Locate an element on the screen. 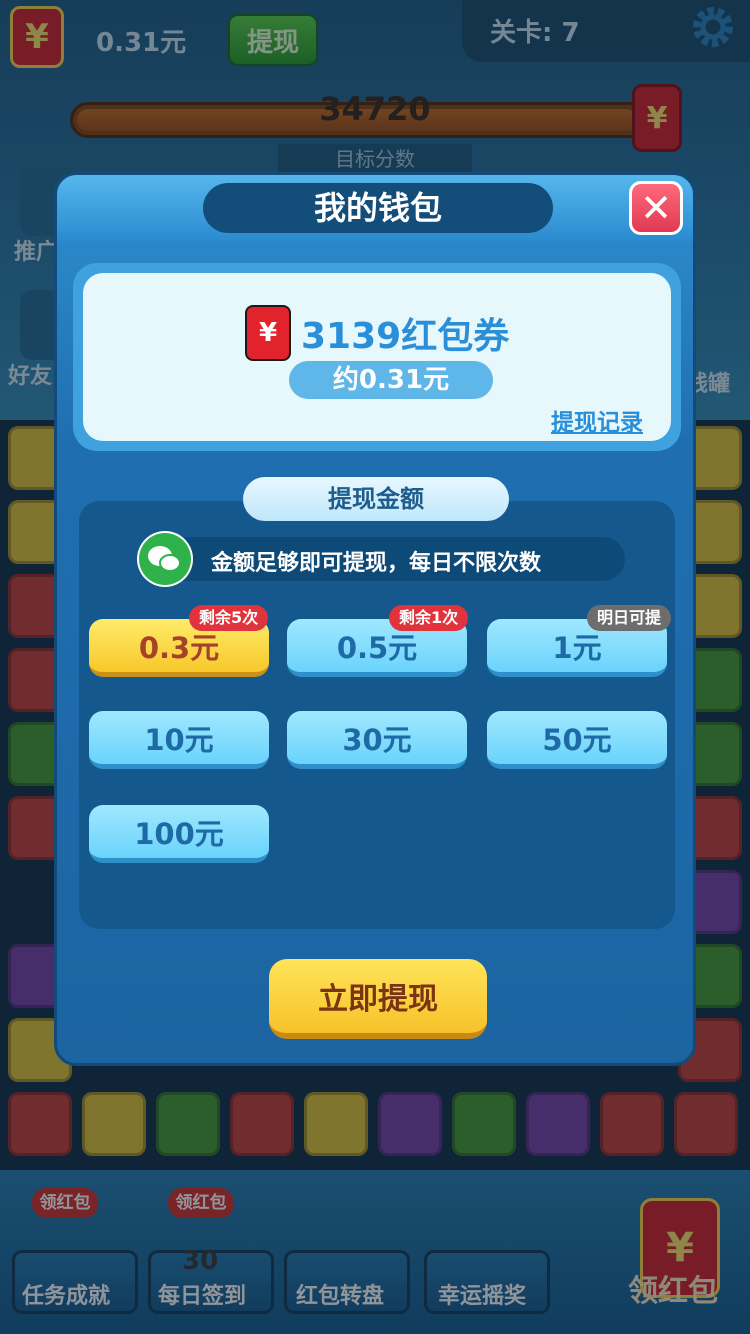 Image resolution: width=750 pixels, height=1334 pixels. remaining-badge: 剩余5次 is located at coordinates (229, 618).